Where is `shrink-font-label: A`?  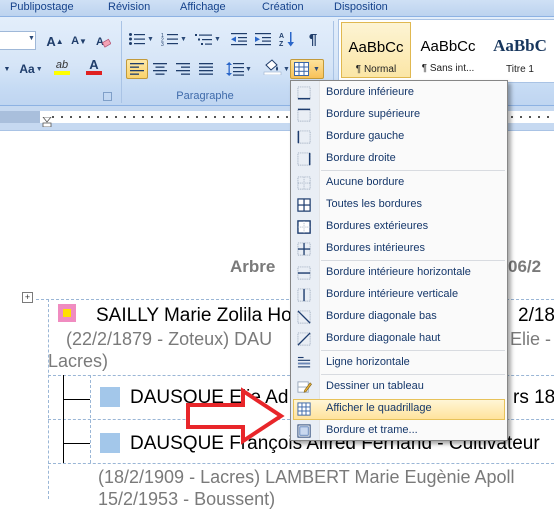 shrink-font-label: A is located at coordinates (75, 41).